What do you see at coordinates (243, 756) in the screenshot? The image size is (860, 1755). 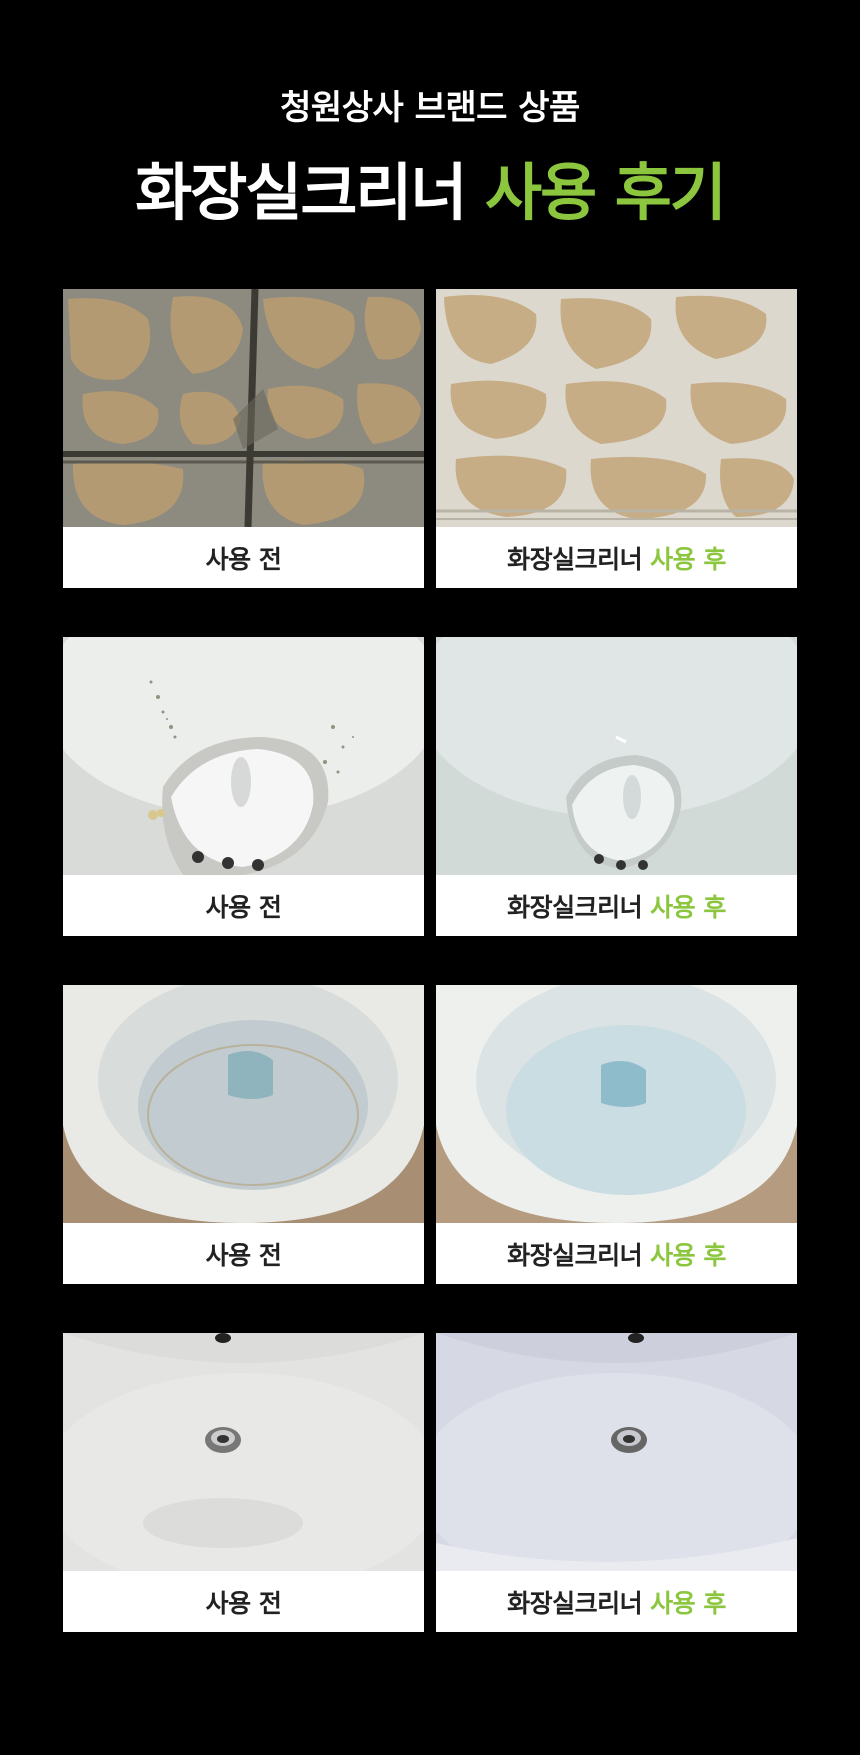 I see `before-photo-urinal` at bounding box center [243, 756].